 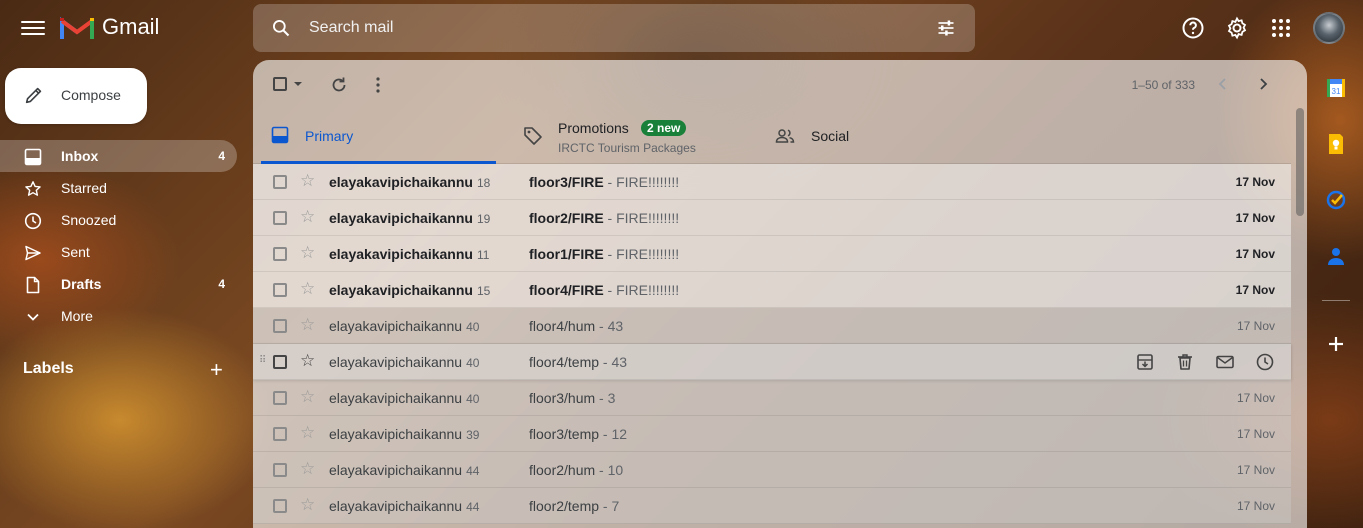 What do you see at coordinates (329, 136) in the screenshot?
I see `tab-label: Primary` at bounding box center [329, 136].